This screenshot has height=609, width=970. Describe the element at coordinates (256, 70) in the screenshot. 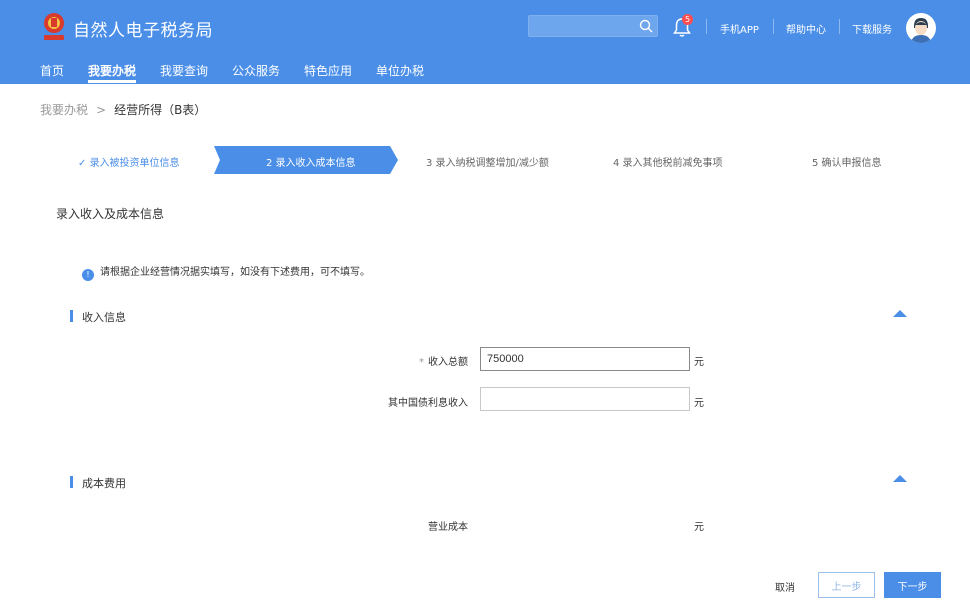

I see `nav-item-public-service: 公众服务` at that location.